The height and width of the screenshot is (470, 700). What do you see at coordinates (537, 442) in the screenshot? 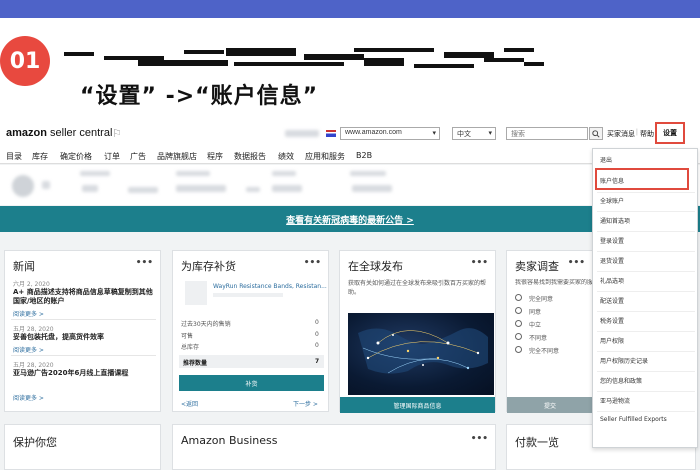
I see `bottom-card-title: 付款一览` at bounding box center [537, 442].